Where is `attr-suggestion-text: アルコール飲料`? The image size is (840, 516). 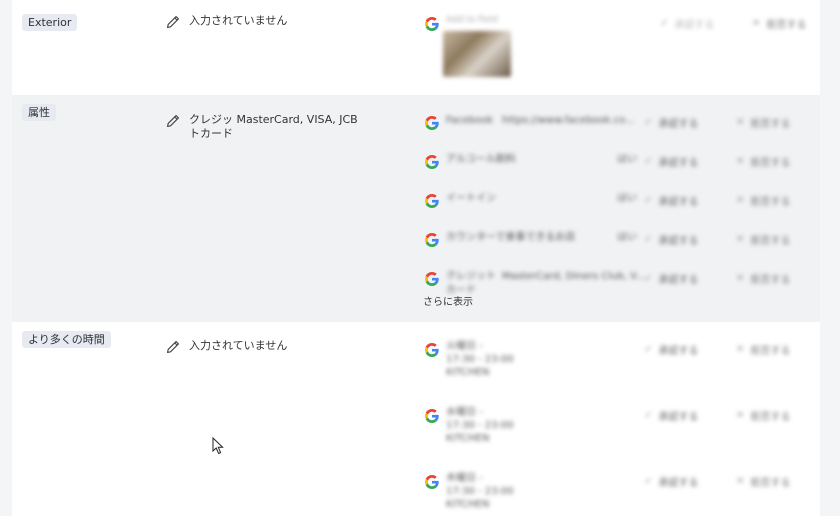 attr-suggestion-text: アルコール飲料 is located at coordinates (481, 159).